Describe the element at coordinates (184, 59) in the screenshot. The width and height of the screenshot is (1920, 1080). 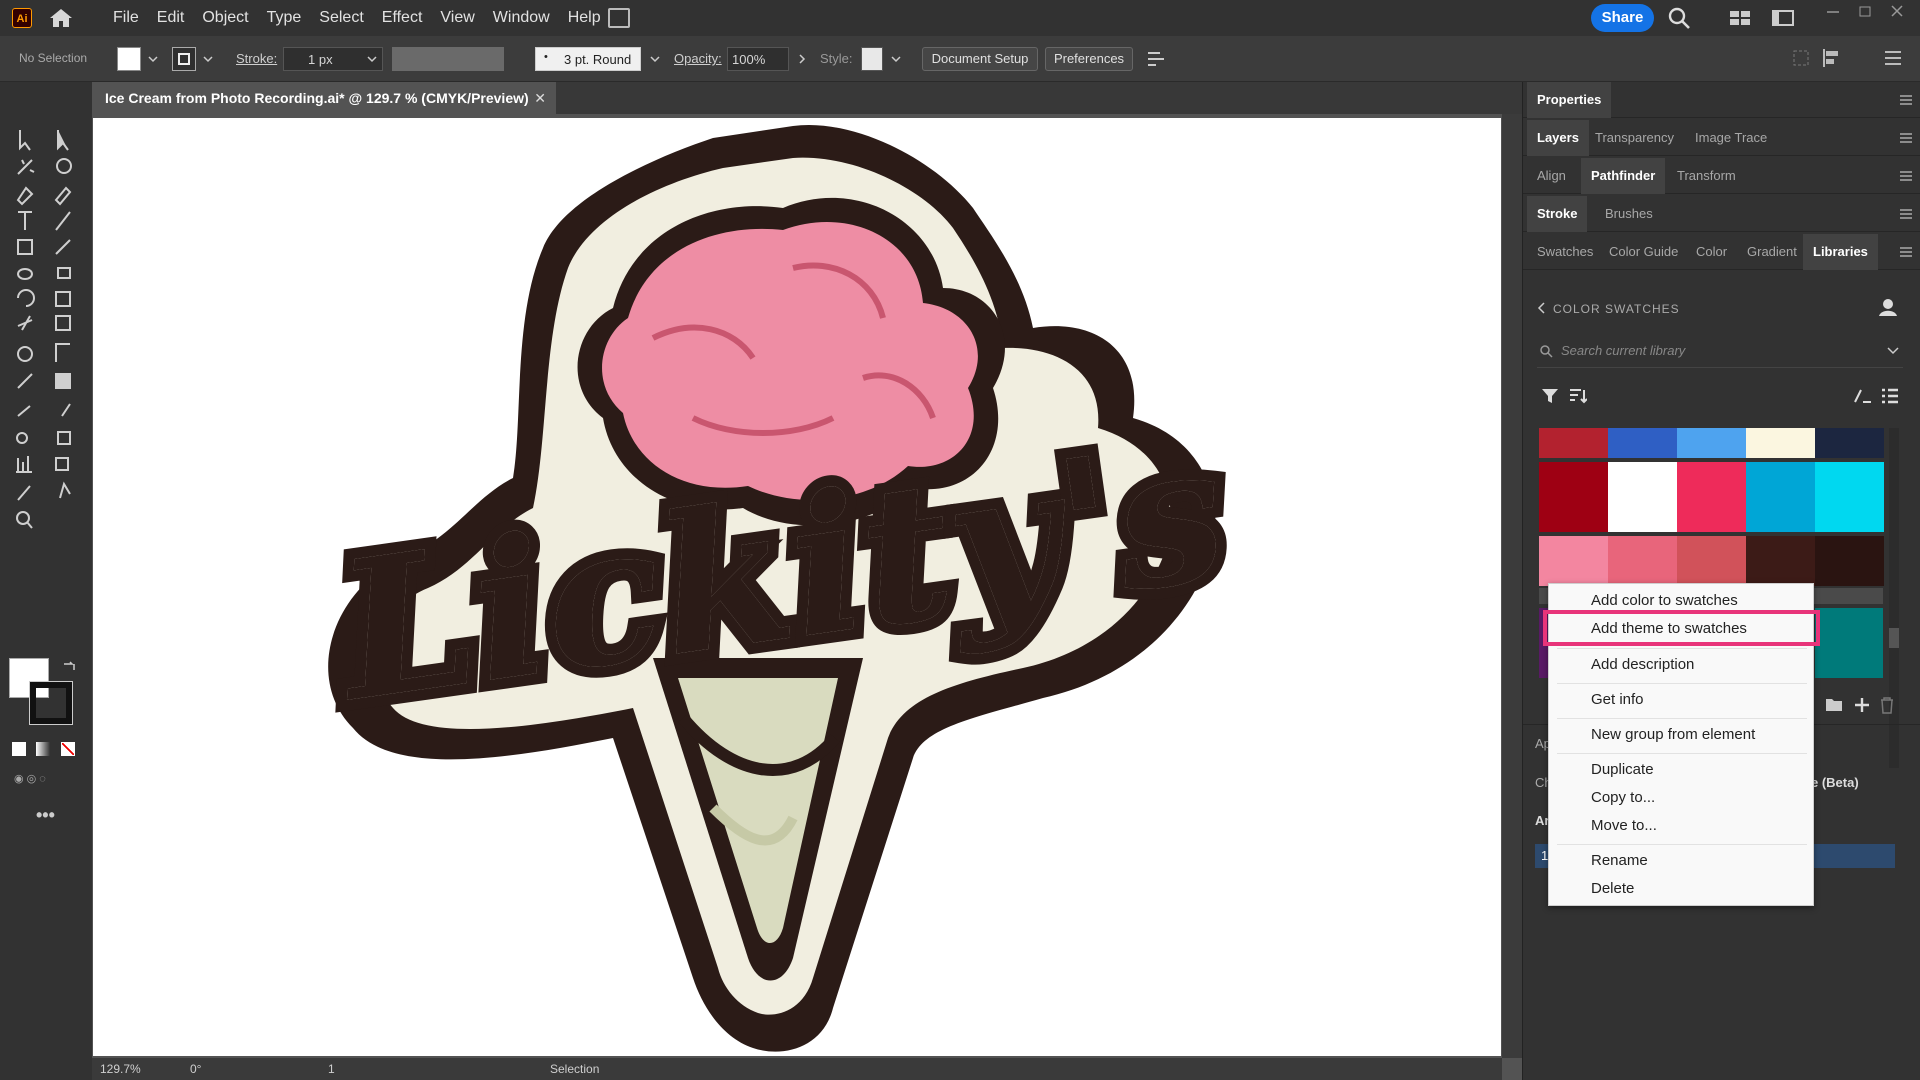
I see `stroke-swatch` at that location.